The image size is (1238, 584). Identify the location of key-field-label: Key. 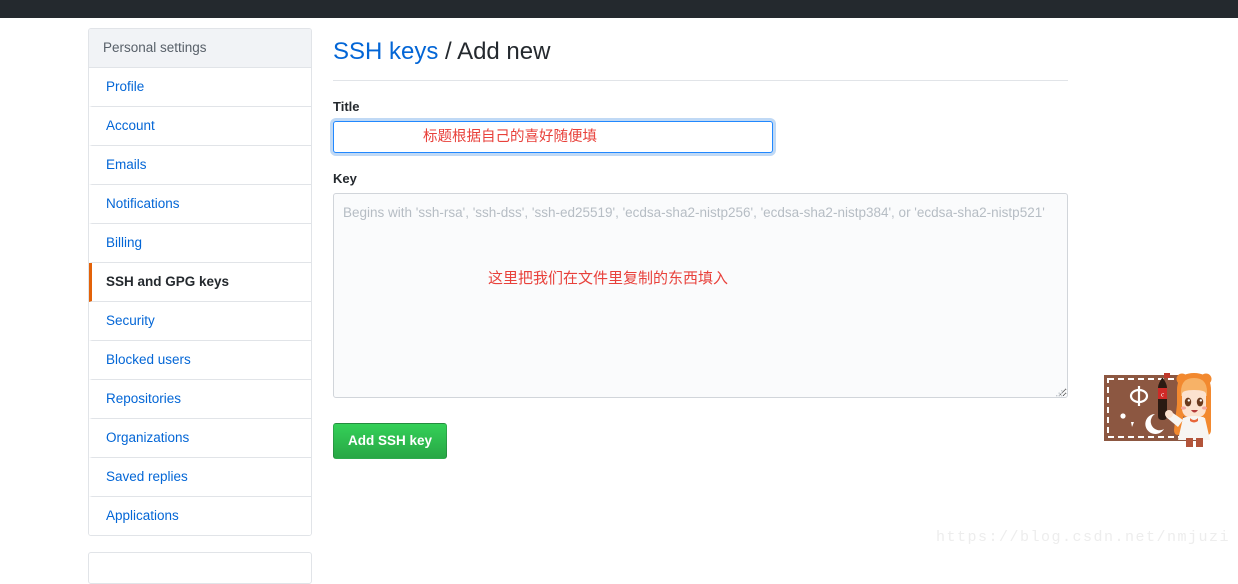
(345, 178).